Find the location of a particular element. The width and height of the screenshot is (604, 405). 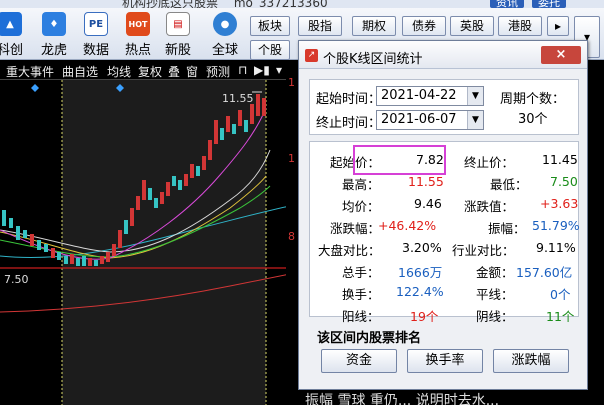

globe-icon: ● is located at coordinates (225, 24).